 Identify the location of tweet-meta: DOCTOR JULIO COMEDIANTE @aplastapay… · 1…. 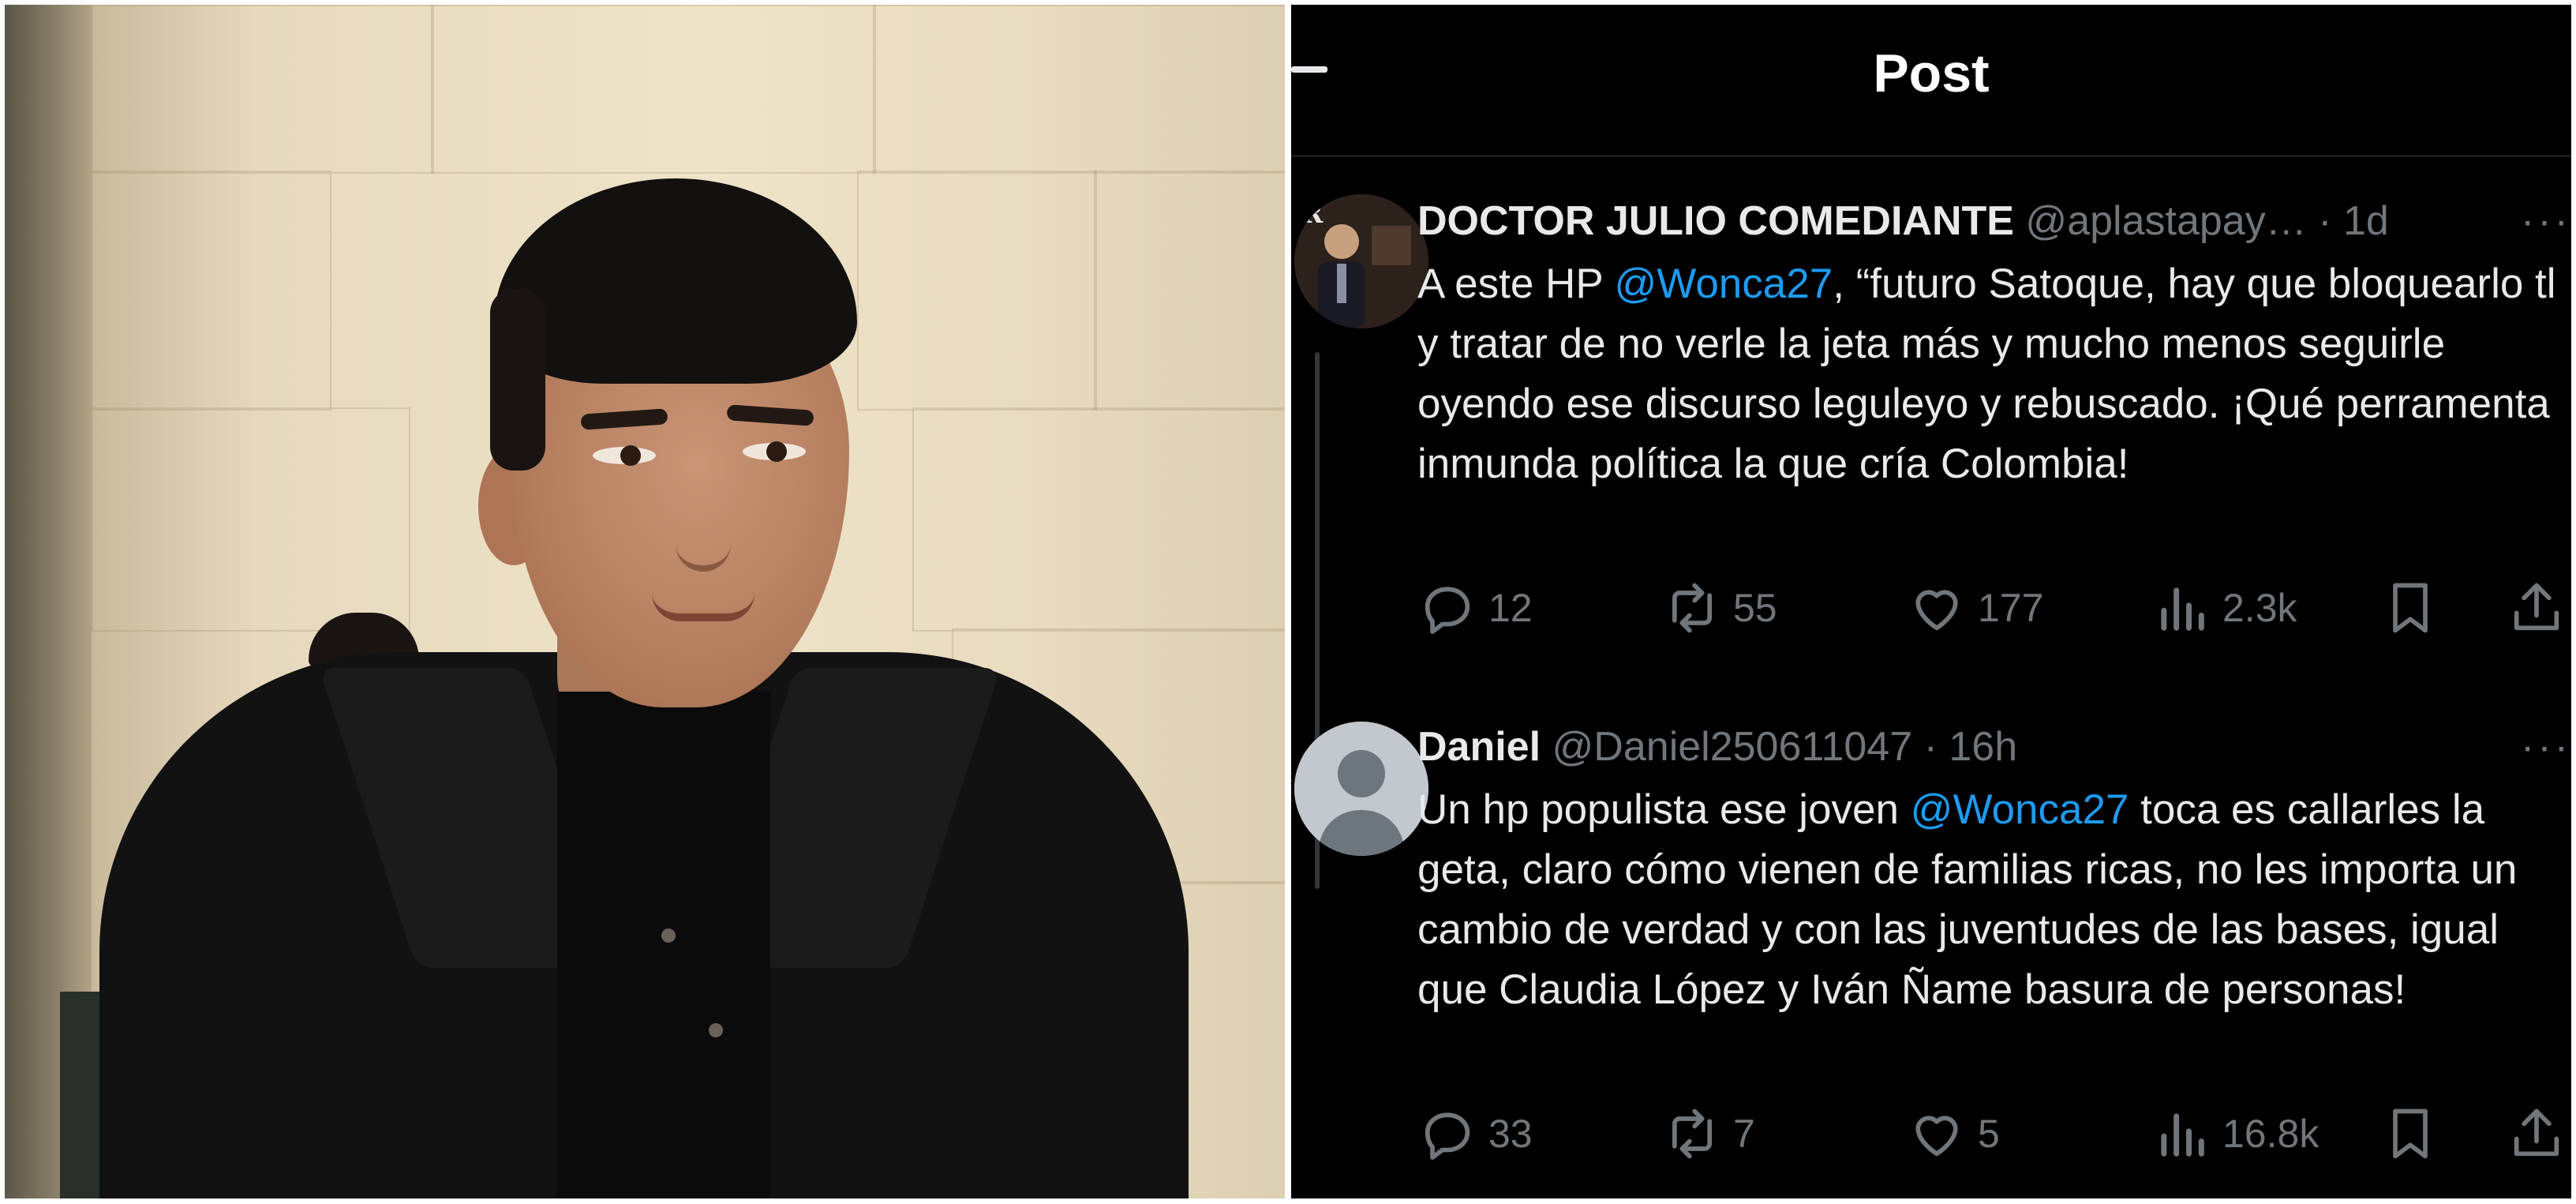
(1903, 221).